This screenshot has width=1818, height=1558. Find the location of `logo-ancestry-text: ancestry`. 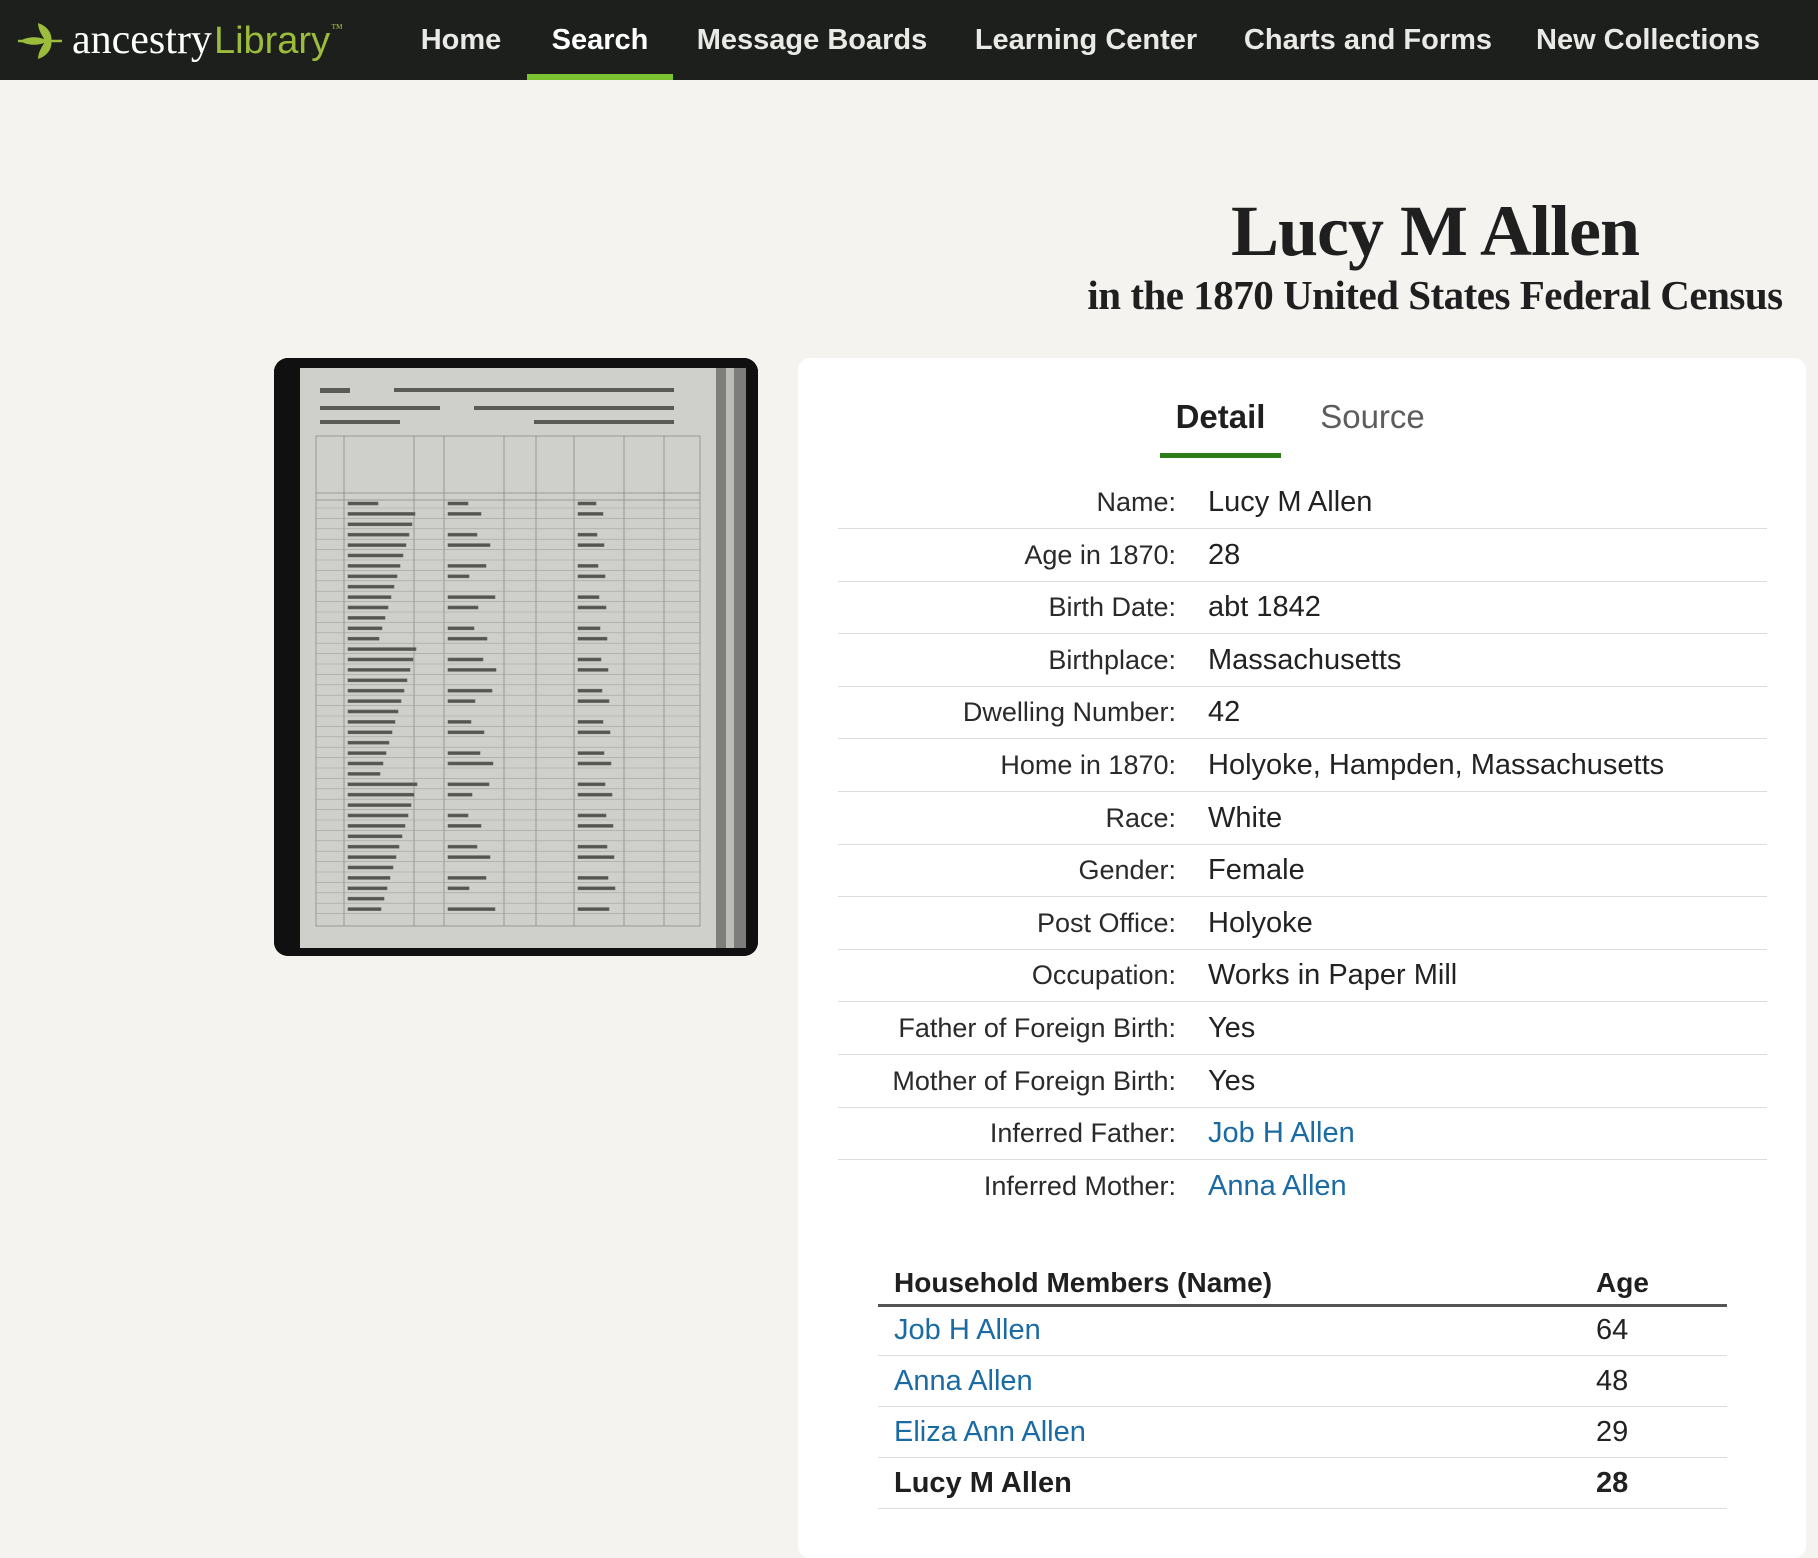

logo-ancestry-text: ancestry is located at coordinates (142, 39).